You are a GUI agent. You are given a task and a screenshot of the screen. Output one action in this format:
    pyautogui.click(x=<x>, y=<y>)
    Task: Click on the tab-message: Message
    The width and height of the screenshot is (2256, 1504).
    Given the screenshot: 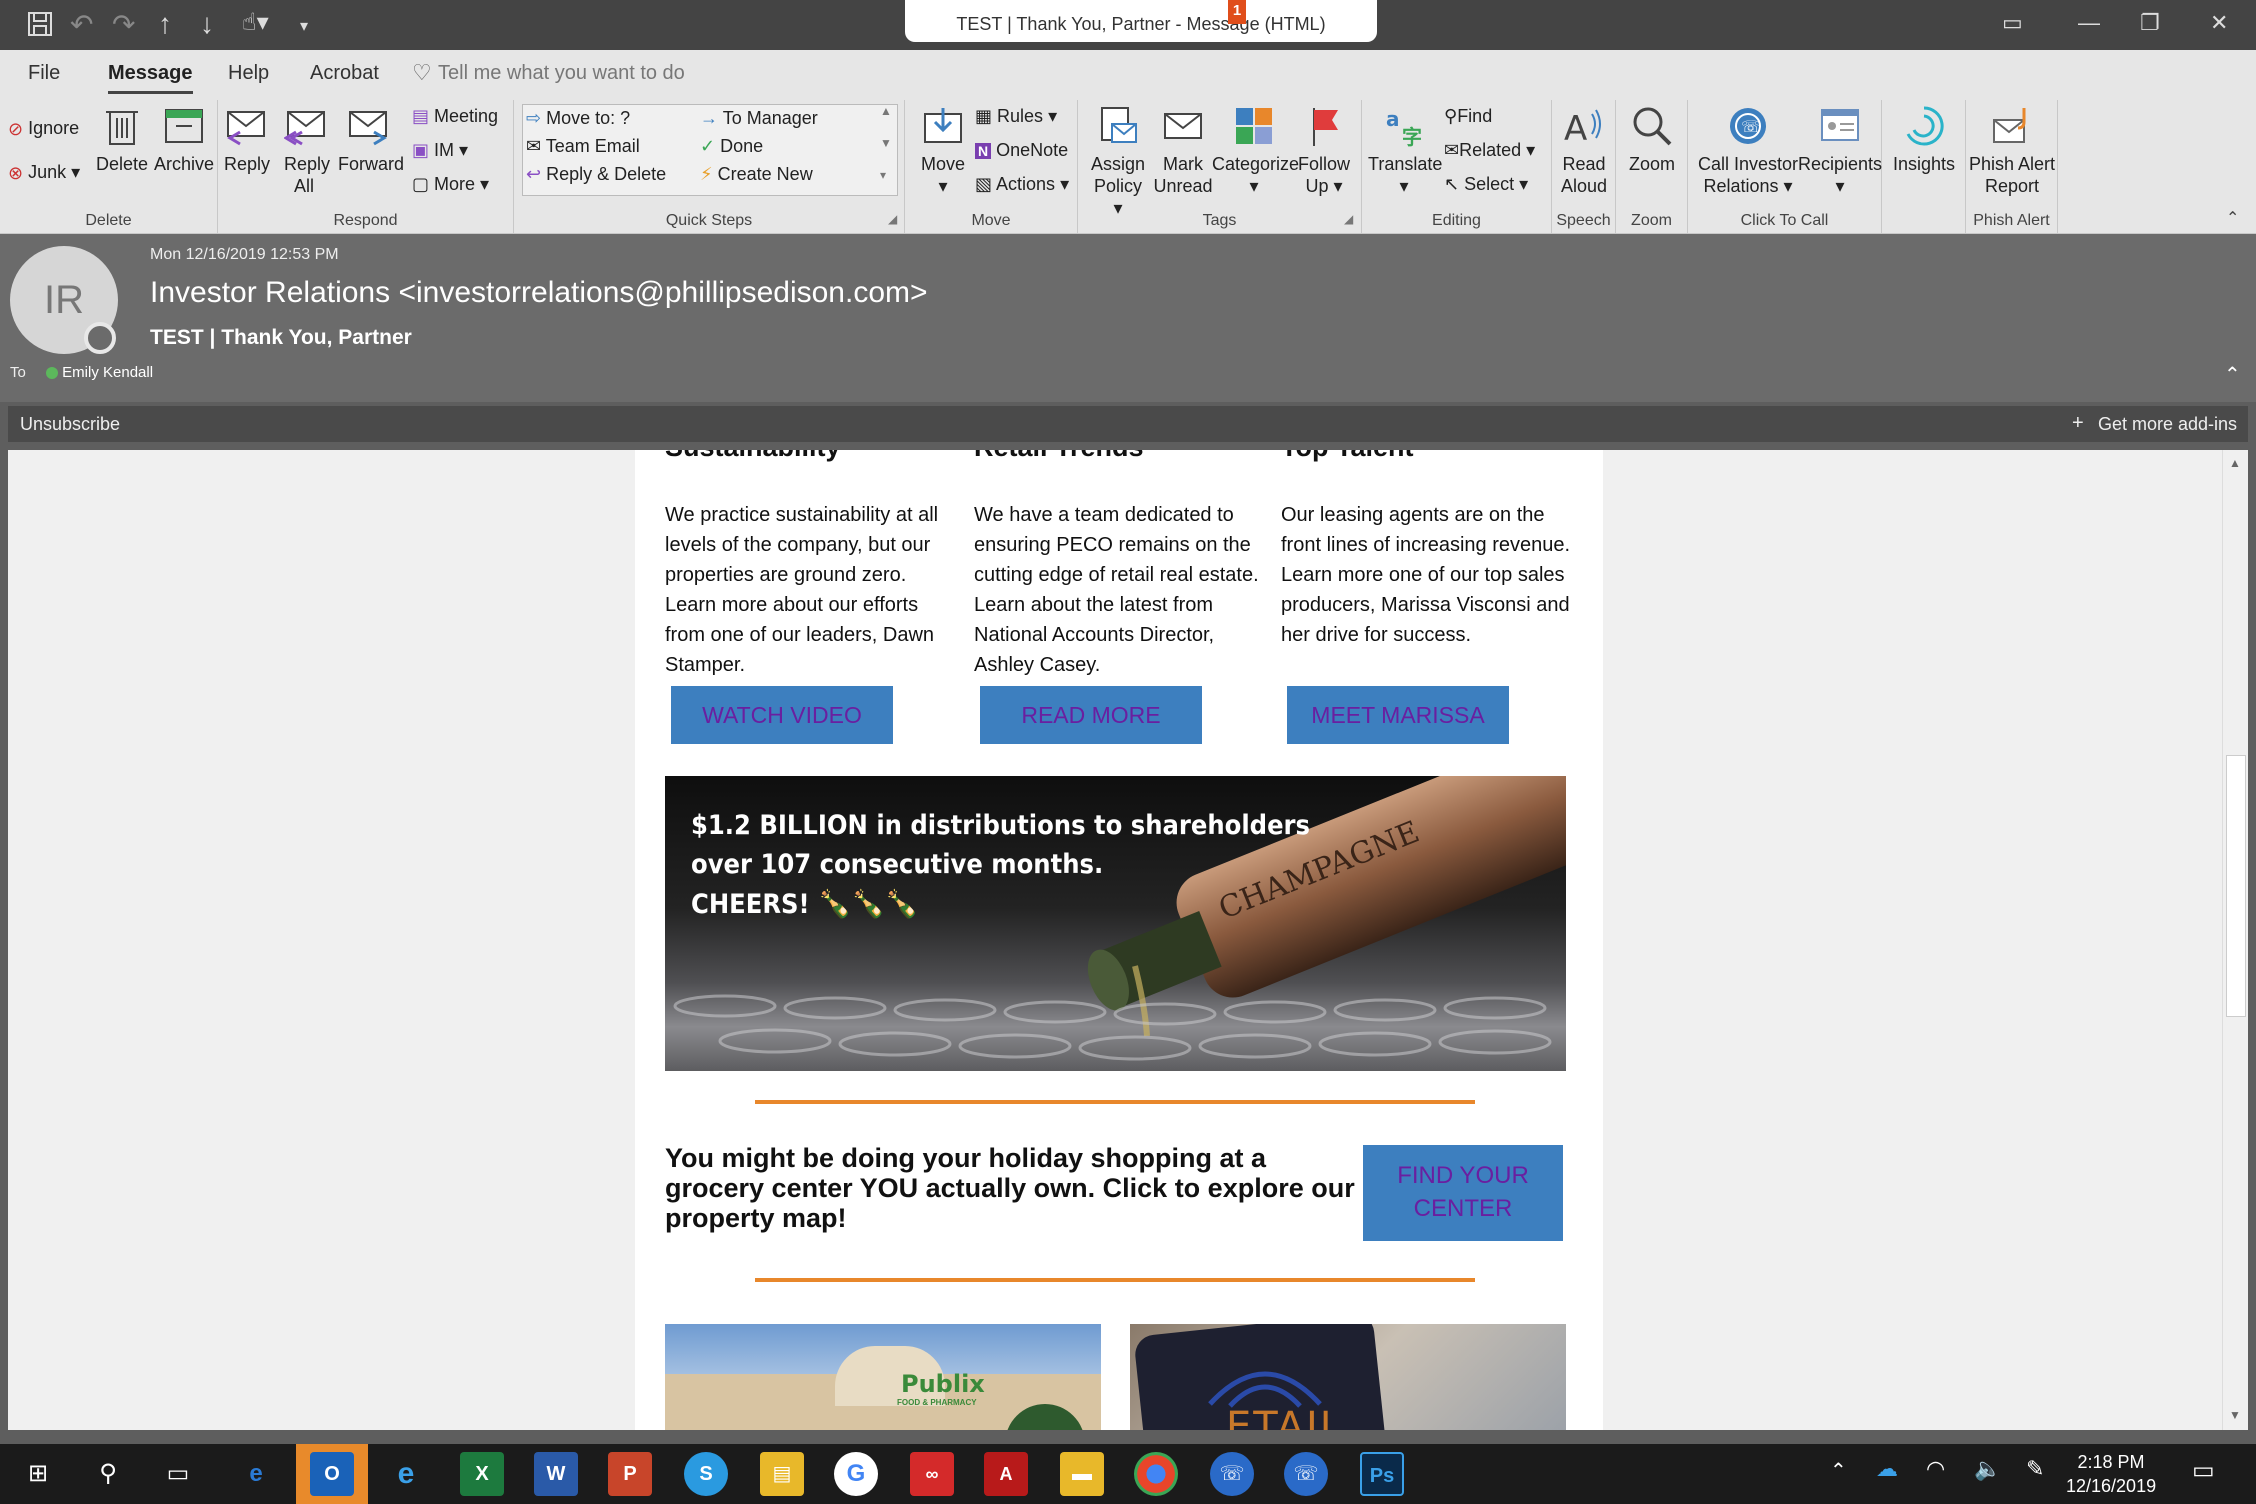 What is the action you would take?
    pyautogui.click(x=150, y=78)
    